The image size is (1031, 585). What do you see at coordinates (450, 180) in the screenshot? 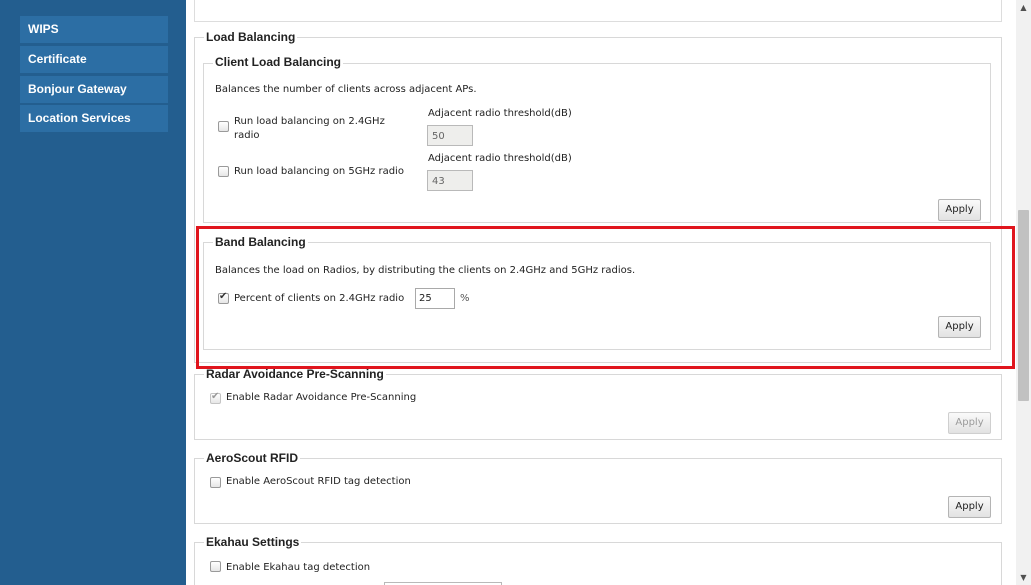
I see `threshold5-input: 43` at bounding box center [450, 180].